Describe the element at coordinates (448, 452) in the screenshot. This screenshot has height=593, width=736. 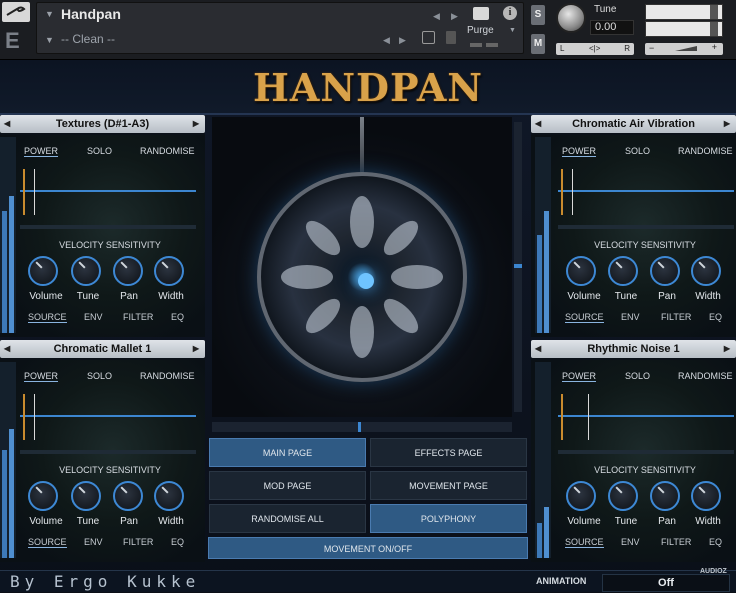
I see `effects-page-button: EFFECTS PAGE` at that location.